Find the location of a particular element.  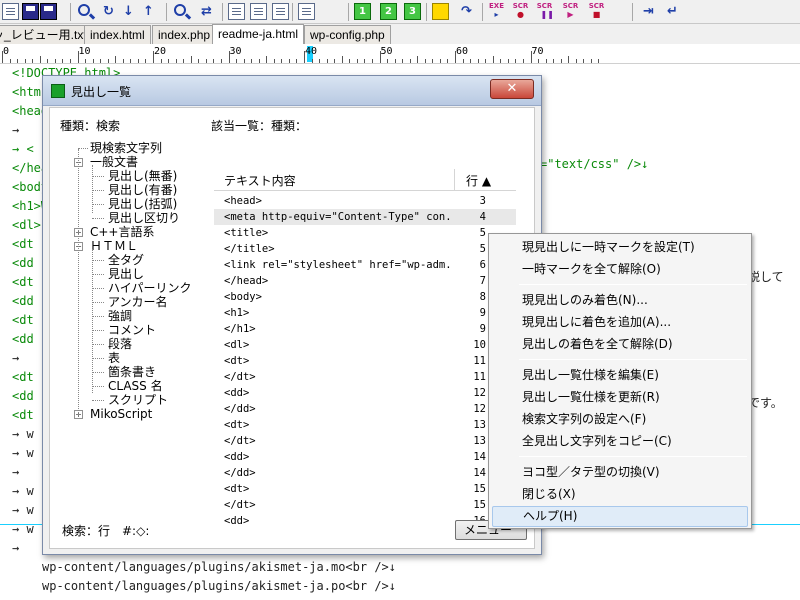

file-tab: ッ_レビュー用.txt is located at coordinates (46, 34).